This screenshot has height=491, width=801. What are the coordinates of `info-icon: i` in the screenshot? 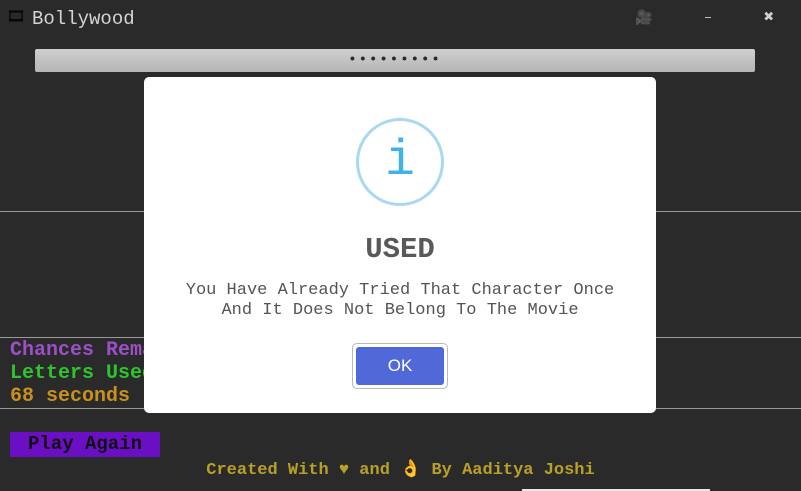 It's located at (400, 162).